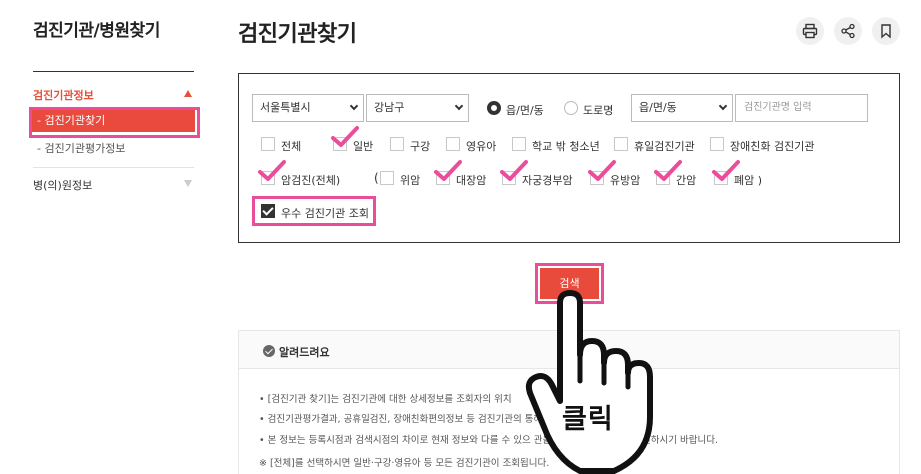  What do you see at coordinates (269, 351) in the screenshot?
I see `check-circle-icon` at bounding box center [269, 351].